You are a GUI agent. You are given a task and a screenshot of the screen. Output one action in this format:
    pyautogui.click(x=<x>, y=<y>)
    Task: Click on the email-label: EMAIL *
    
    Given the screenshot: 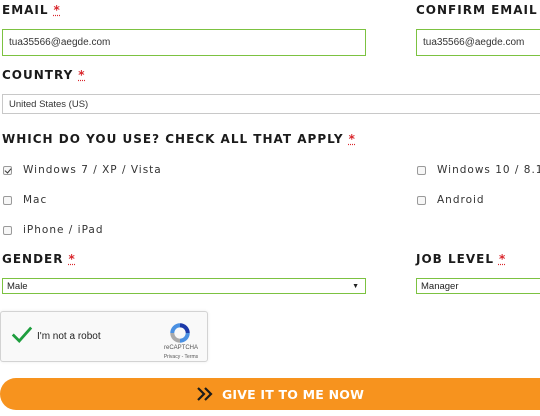 What is the action you would take?
    pyautogui.click(x=31, y=10)
    